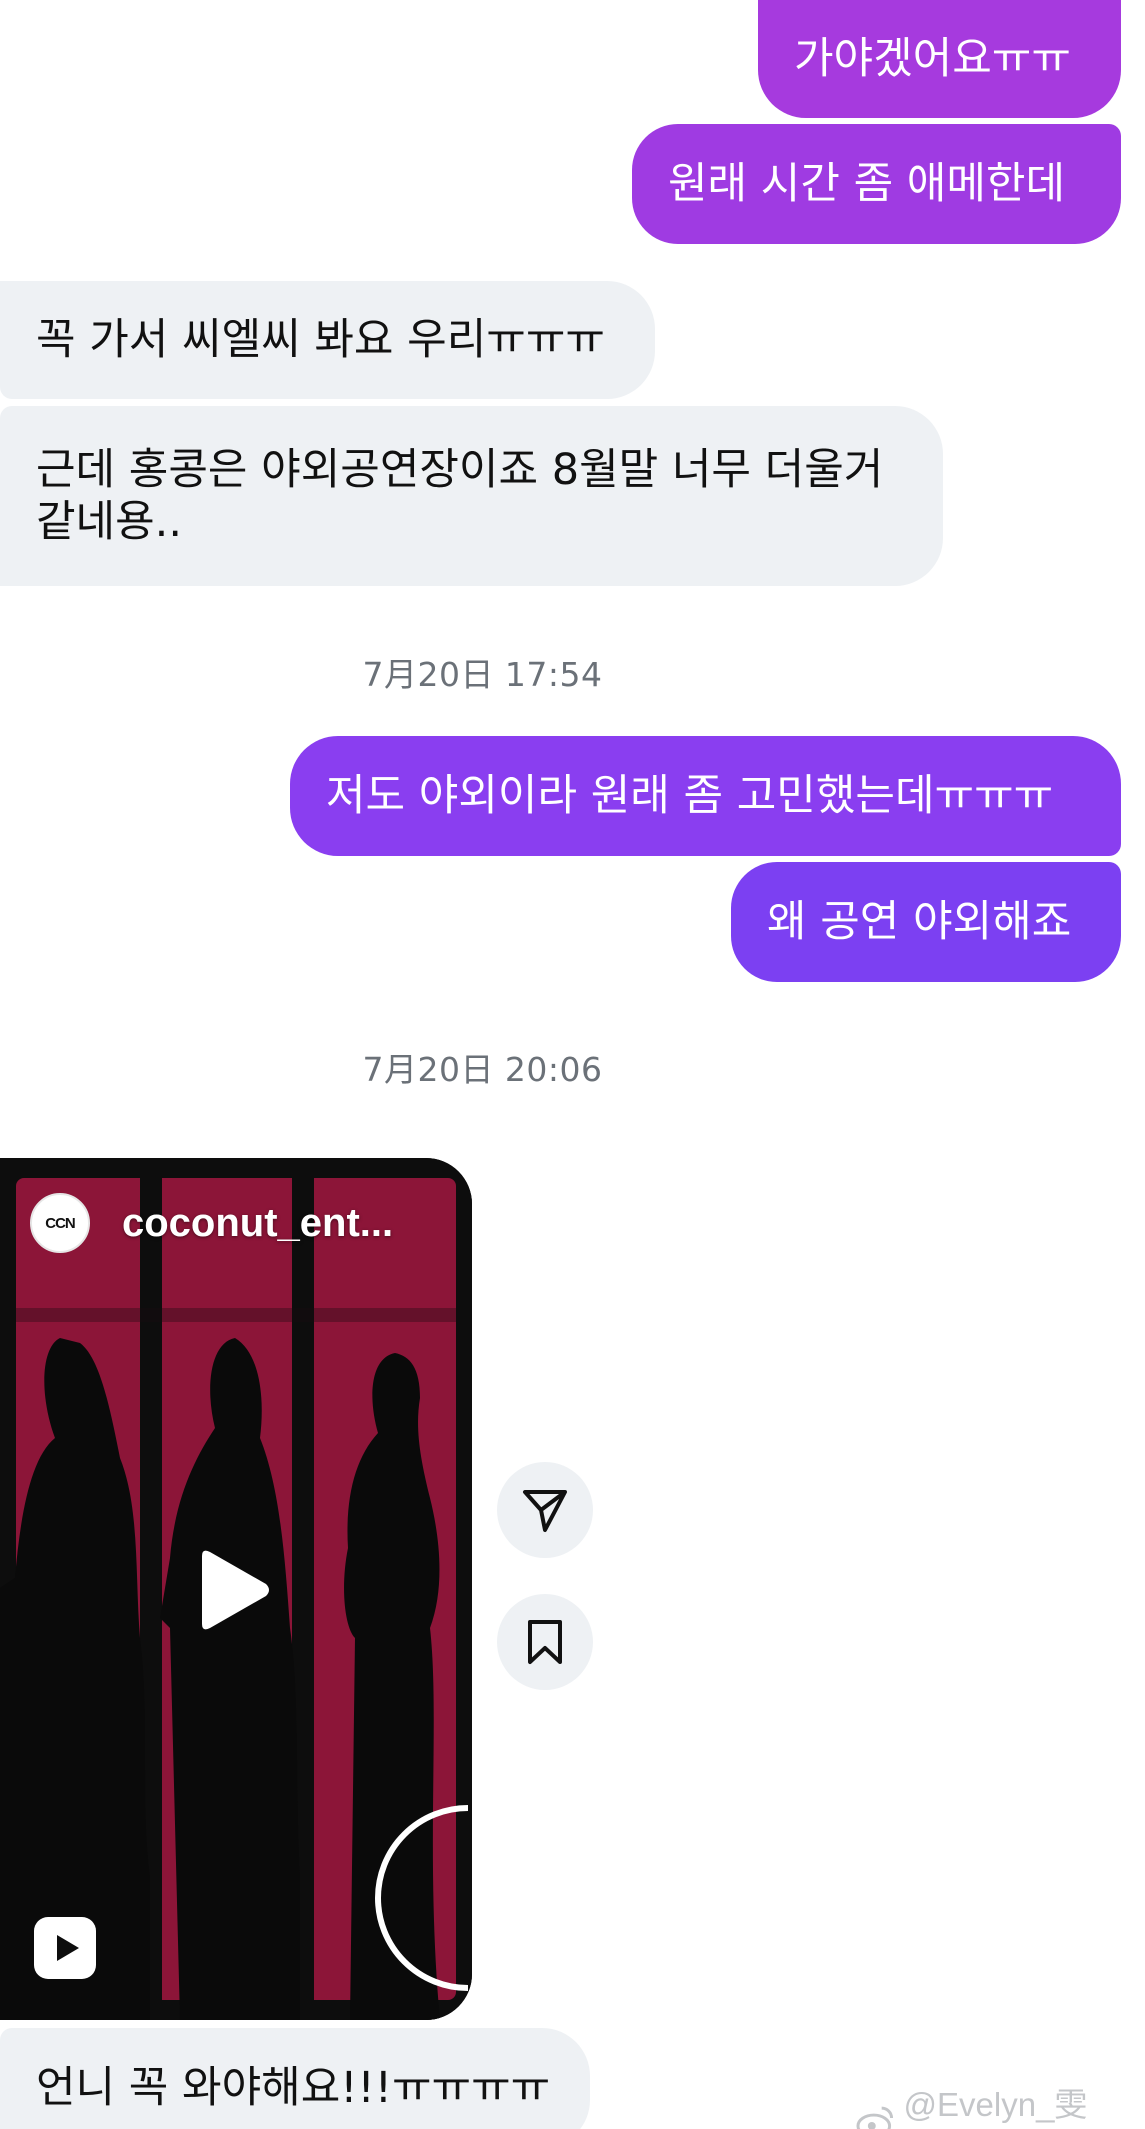 Image resolution: width=1145 pixels, height=2129 pixels. I want to click on message-outgoing: 저도 야외이라 원래 좀 고민했는데ㅠㅠㅠ, so click(705, 796).